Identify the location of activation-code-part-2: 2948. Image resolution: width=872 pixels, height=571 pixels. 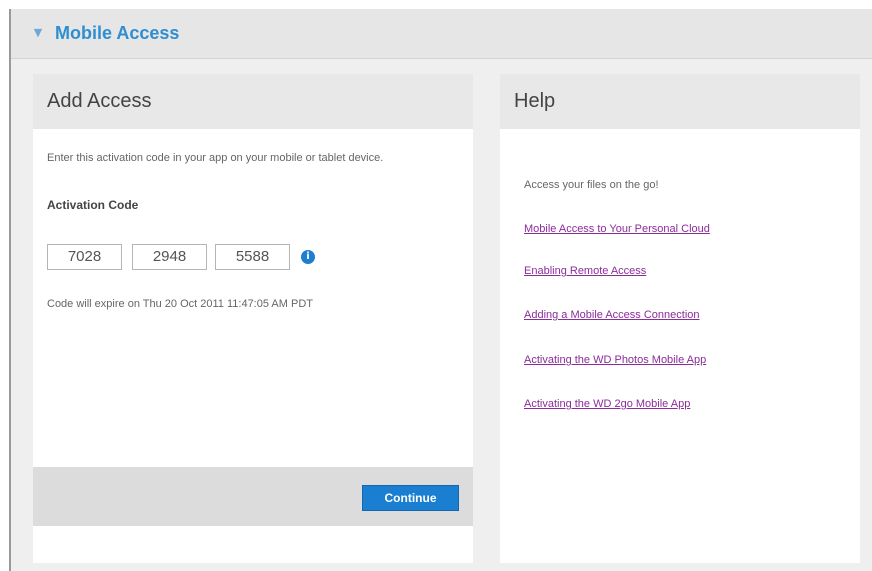
(169, 257).